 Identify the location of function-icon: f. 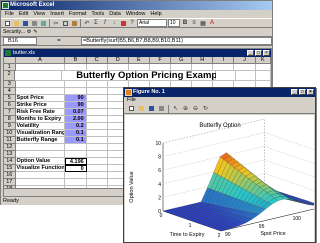
(105, 23).